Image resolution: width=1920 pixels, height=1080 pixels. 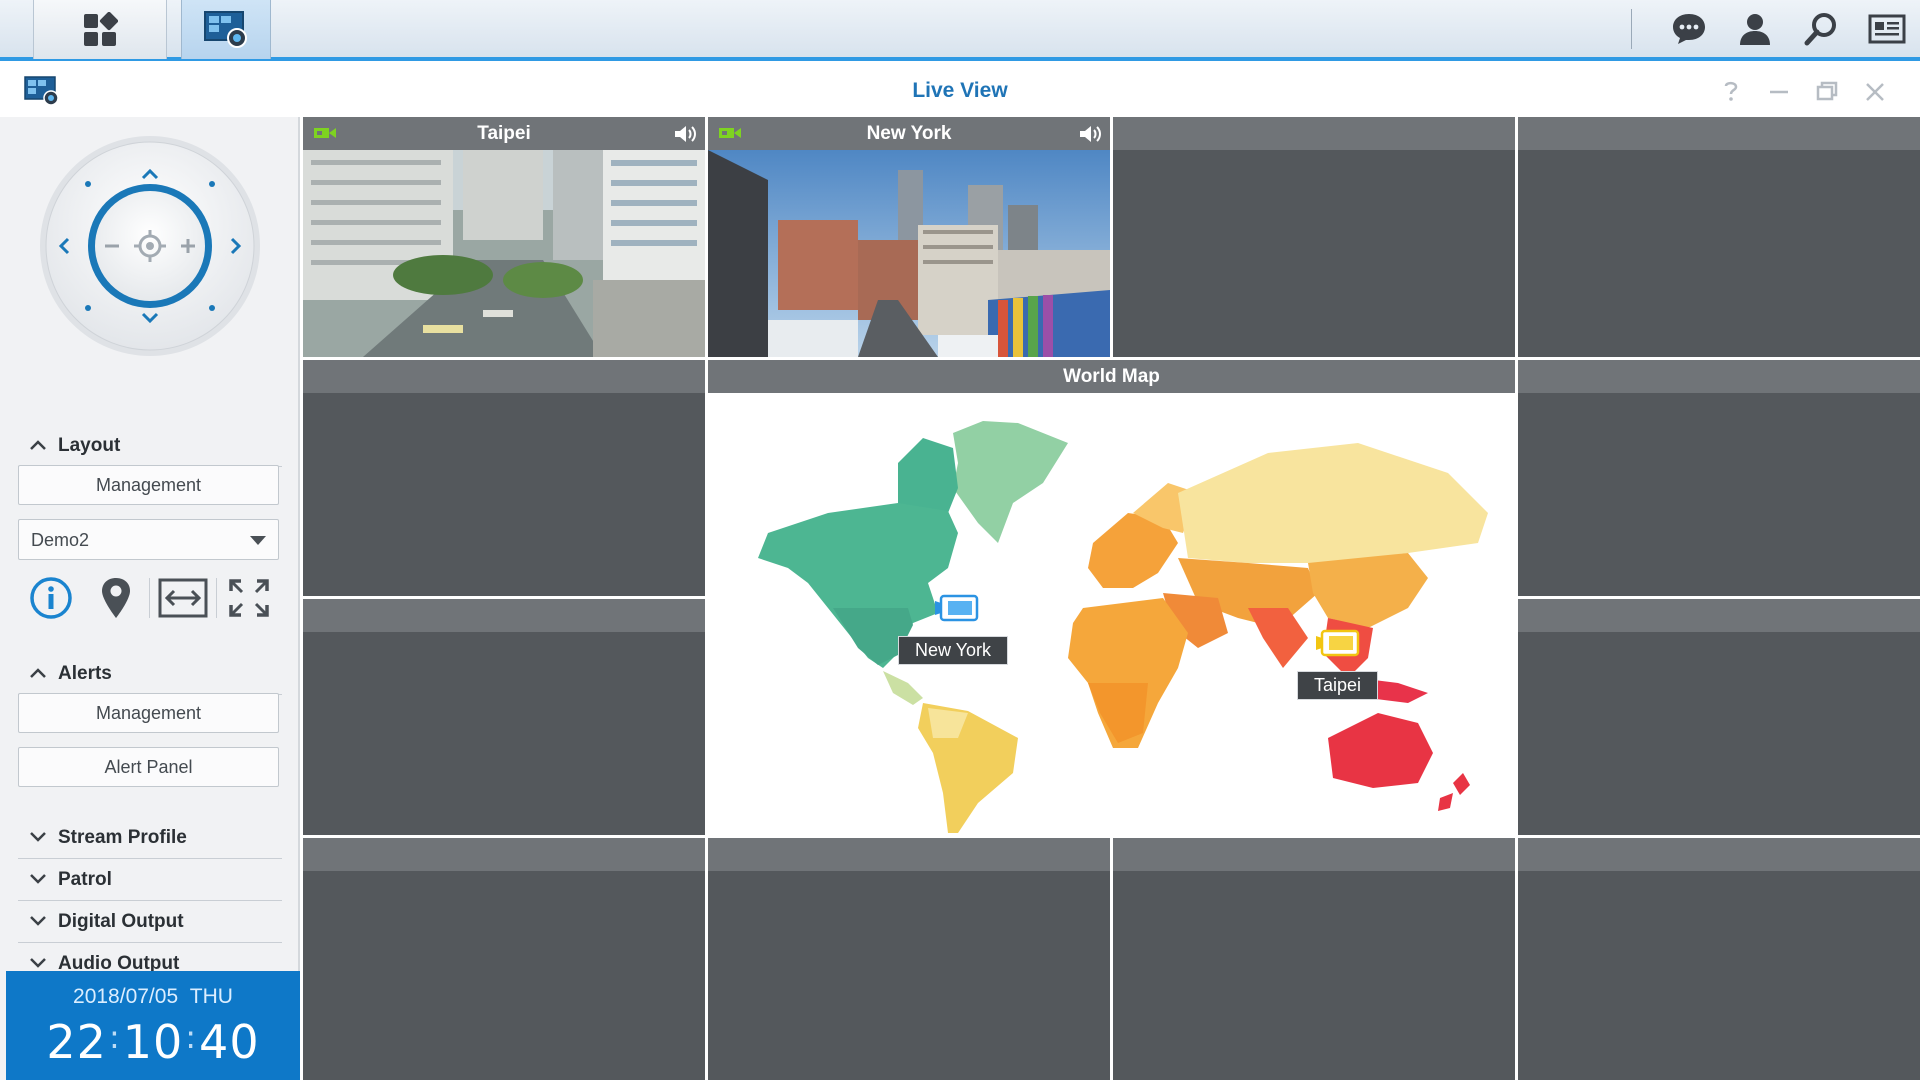 I want to click on info-icon, so click(x=51, y=598).